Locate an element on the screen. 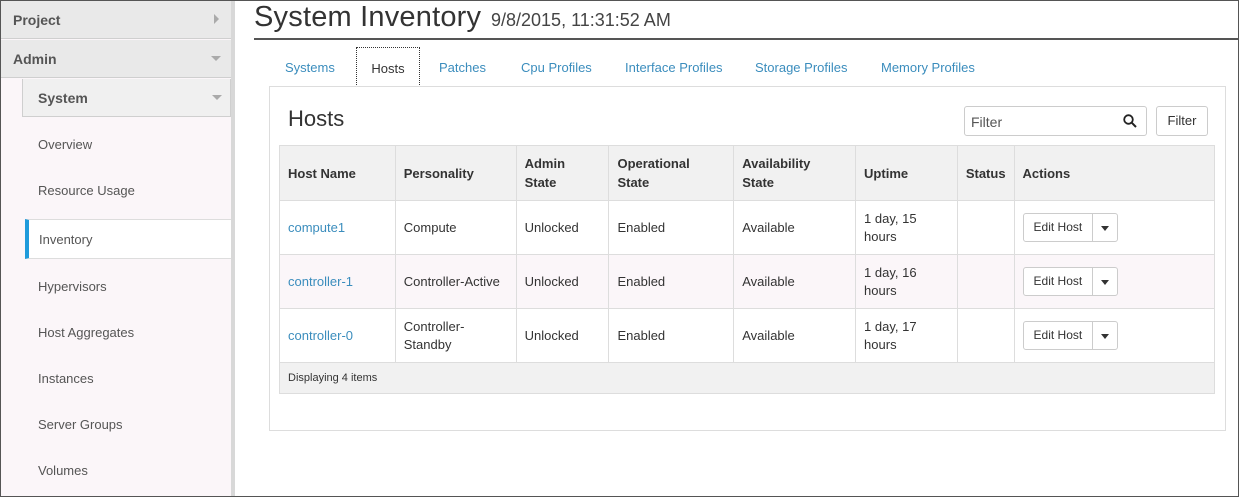  cell-personality: Controller- Standby is located at coordinates (455, 335).